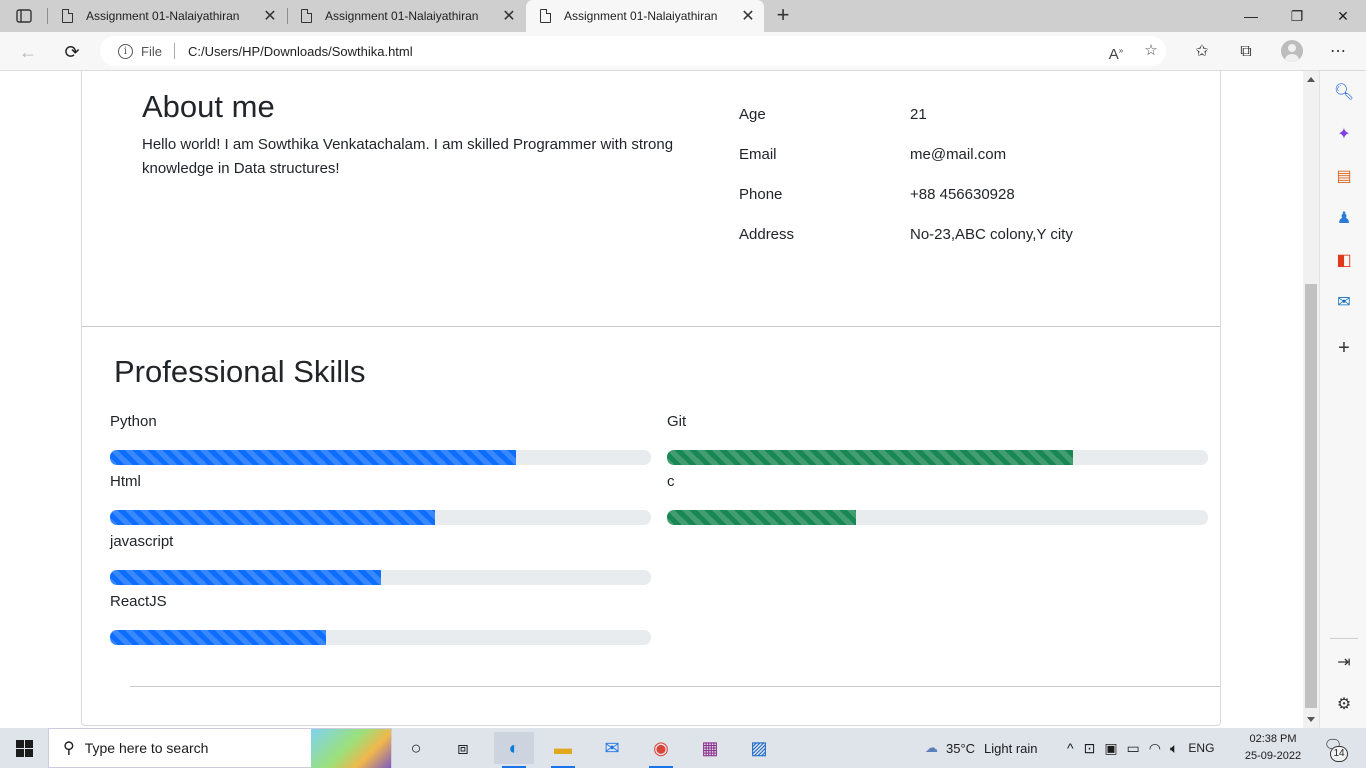 The width and height of the screenshot is (1366, 768). Describe the element at coordinates (300, 51) in the screenshot. I see `url-text: C:/Users/HP/Downloads/Sowthika.html` at that location.